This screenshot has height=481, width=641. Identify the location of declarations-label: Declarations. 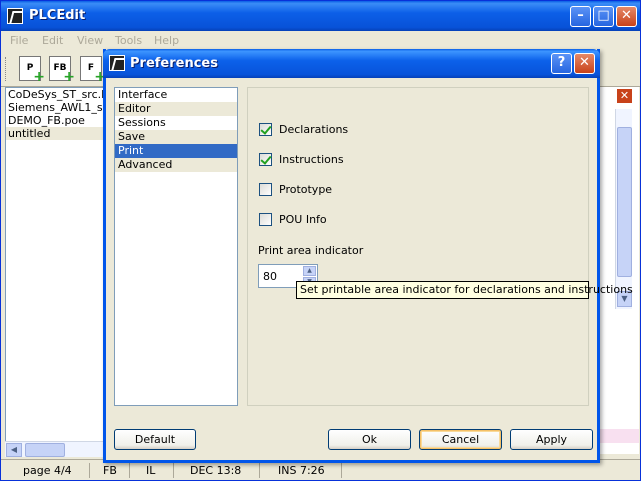
(314, 129).